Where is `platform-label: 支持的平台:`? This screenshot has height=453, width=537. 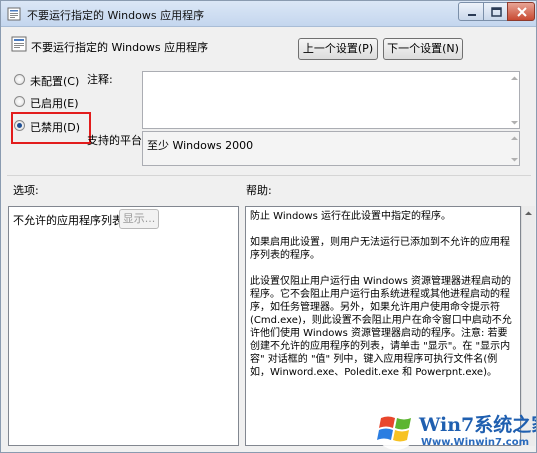
platform-label: 支持的平台: is located at coordinates (116, 140).